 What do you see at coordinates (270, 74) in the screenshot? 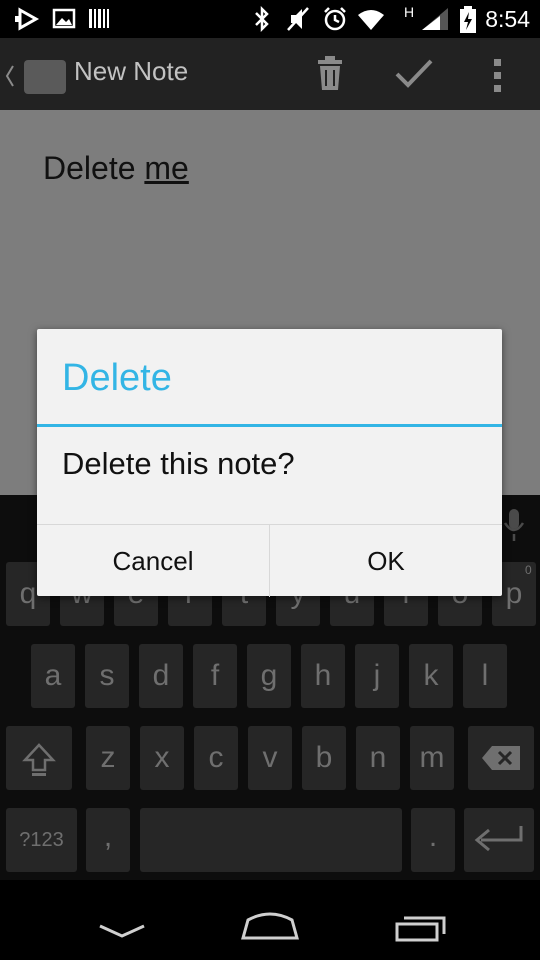
I see `action-bar: New Note` at bounding box center [270, 74].